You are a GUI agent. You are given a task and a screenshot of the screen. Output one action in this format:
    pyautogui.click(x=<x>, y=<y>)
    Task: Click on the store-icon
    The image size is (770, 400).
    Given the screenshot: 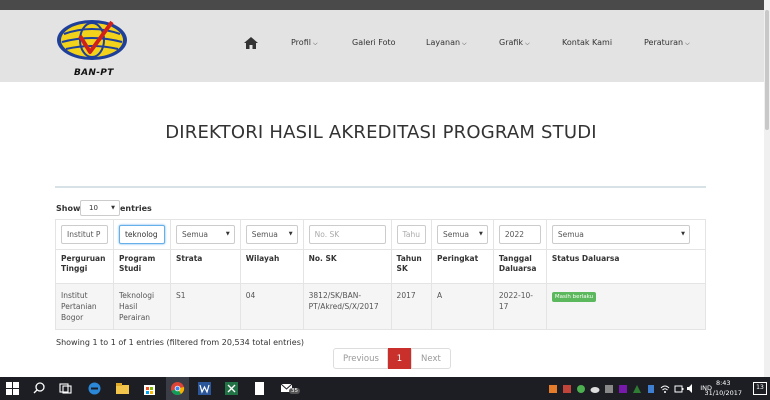 What is the action you would take?
    pyautogui.click(x=149, y=388)
    